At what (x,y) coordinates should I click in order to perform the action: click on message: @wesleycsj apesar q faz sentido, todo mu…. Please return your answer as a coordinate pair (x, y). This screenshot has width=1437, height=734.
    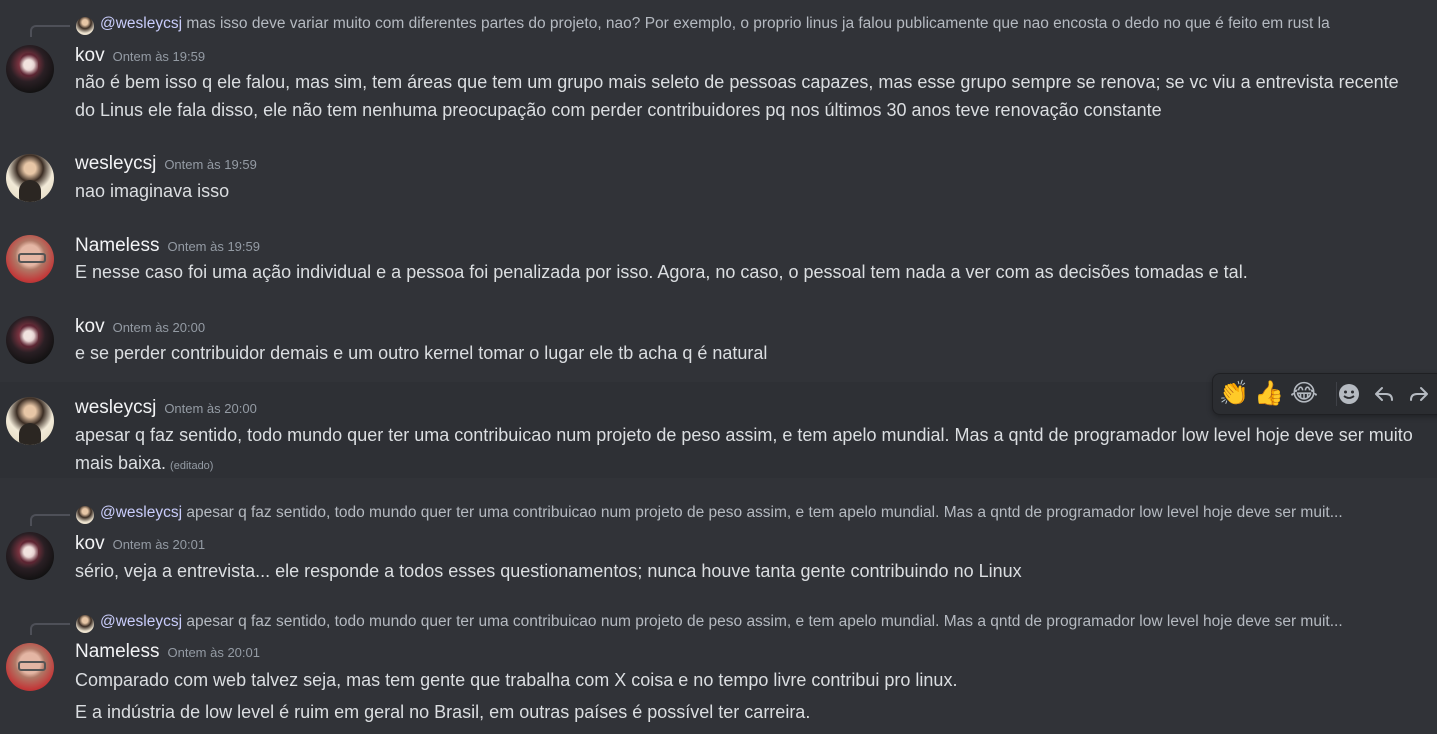
    Looking at the image, I should click on (718, 547).